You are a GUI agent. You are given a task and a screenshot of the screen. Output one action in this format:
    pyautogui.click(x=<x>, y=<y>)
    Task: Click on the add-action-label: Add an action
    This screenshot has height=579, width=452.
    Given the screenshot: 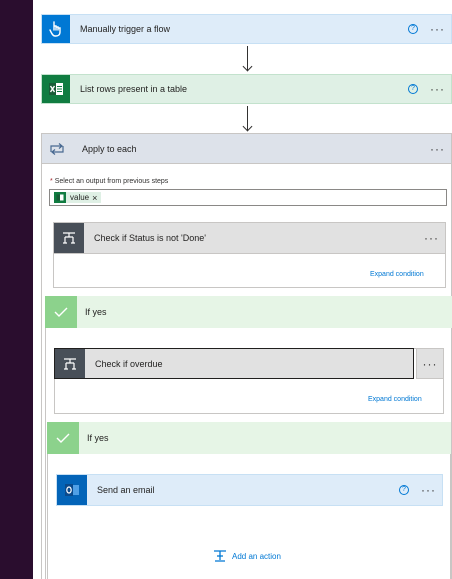 What is the action you would take?
    pyautogui.click(x=256, y=556)
    